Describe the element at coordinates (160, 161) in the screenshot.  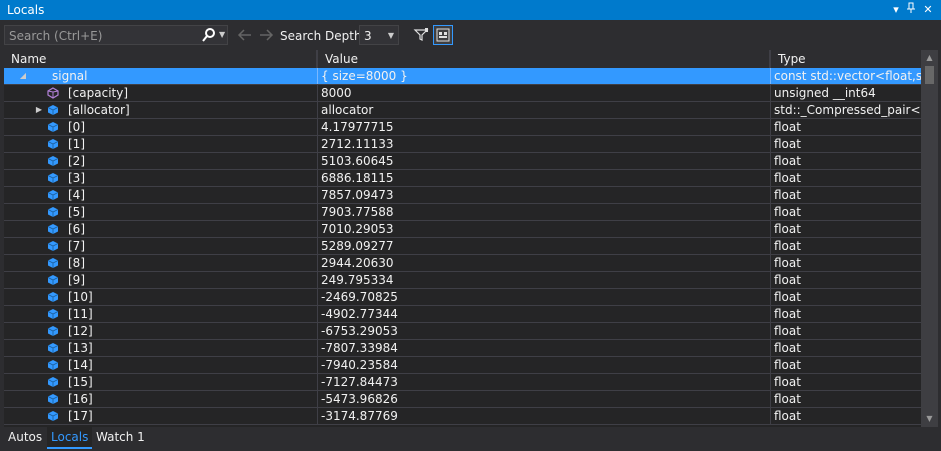
I see `name-cell: [2]` at that location.